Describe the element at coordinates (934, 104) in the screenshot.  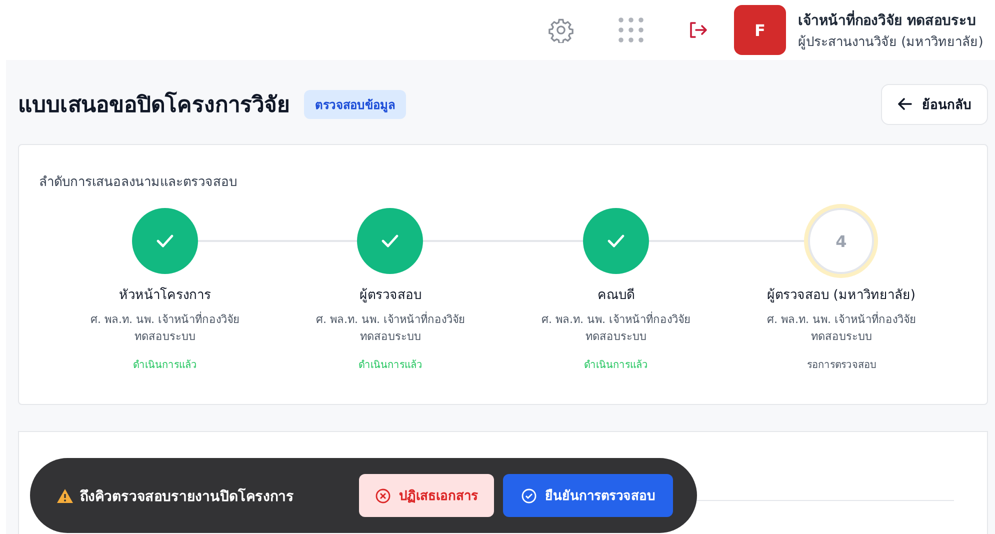
I see `back-button: ย้อนกลับ` at that location.